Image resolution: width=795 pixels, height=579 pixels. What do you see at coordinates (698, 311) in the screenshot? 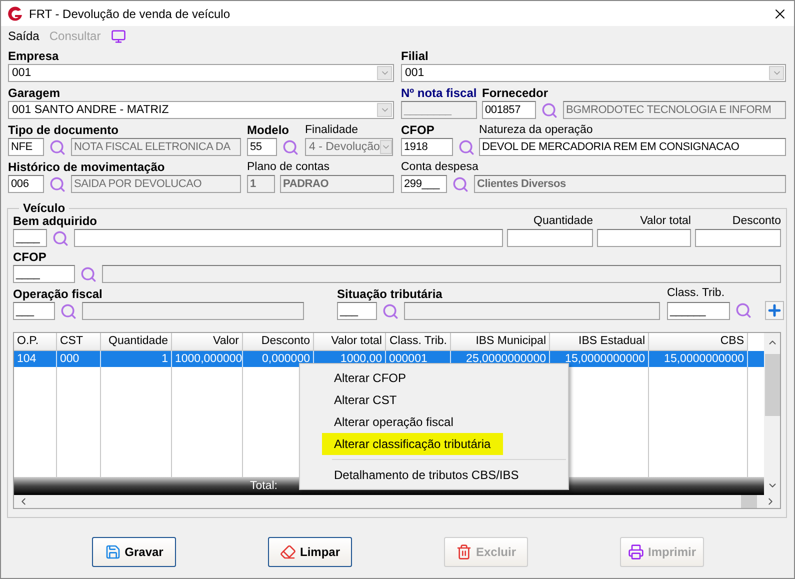
I see `input-field: ______` at bounding box center [698, 311].